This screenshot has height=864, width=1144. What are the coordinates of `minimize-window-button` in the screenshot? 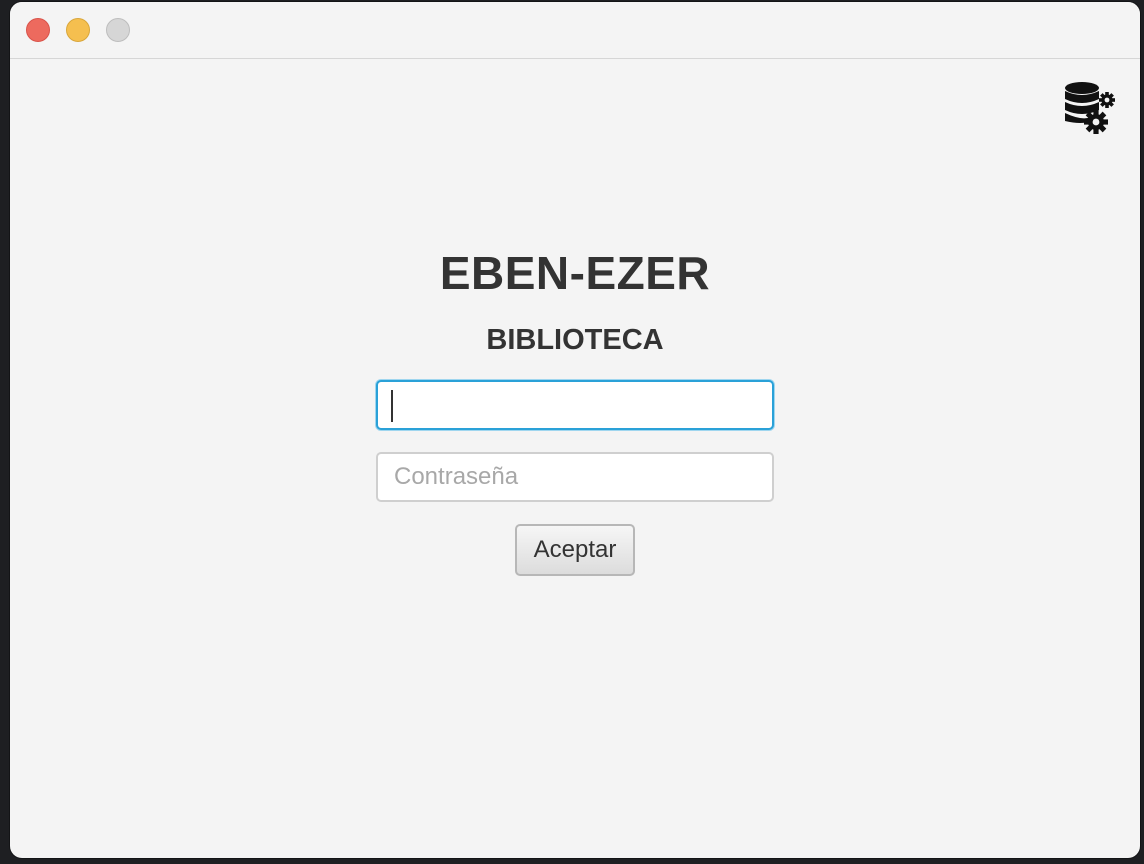 It's located at (78, 30).